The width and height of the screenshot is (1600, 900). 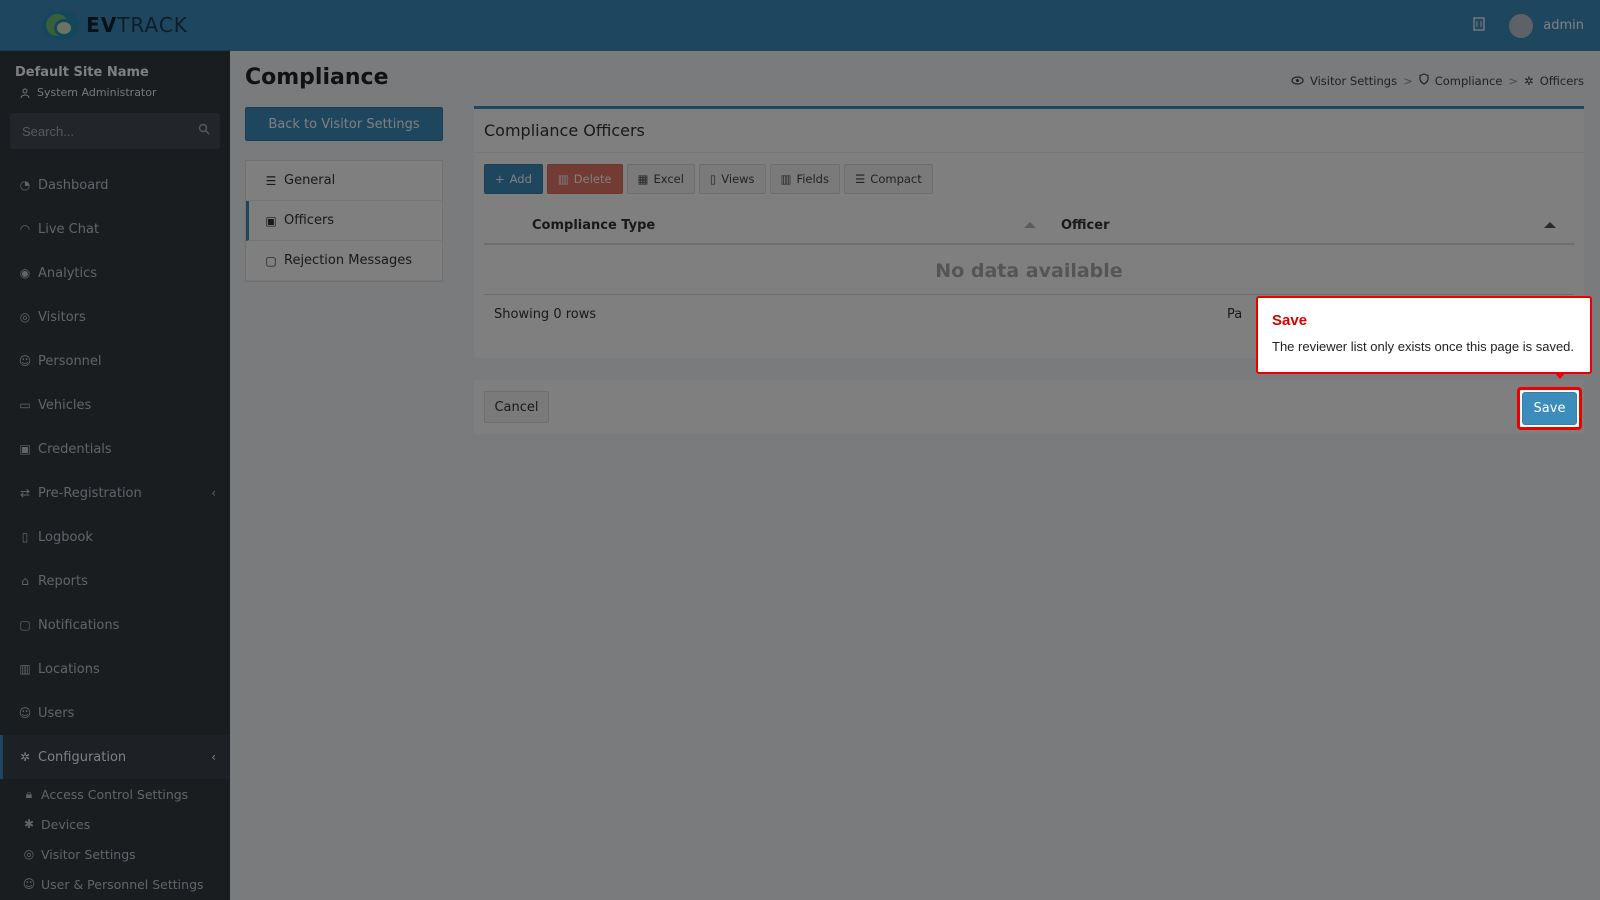 What do you see at coordinates (1290, 320) in the screenshot?
I see `tooltip-title: Save` at bounding box center [1290, 320].